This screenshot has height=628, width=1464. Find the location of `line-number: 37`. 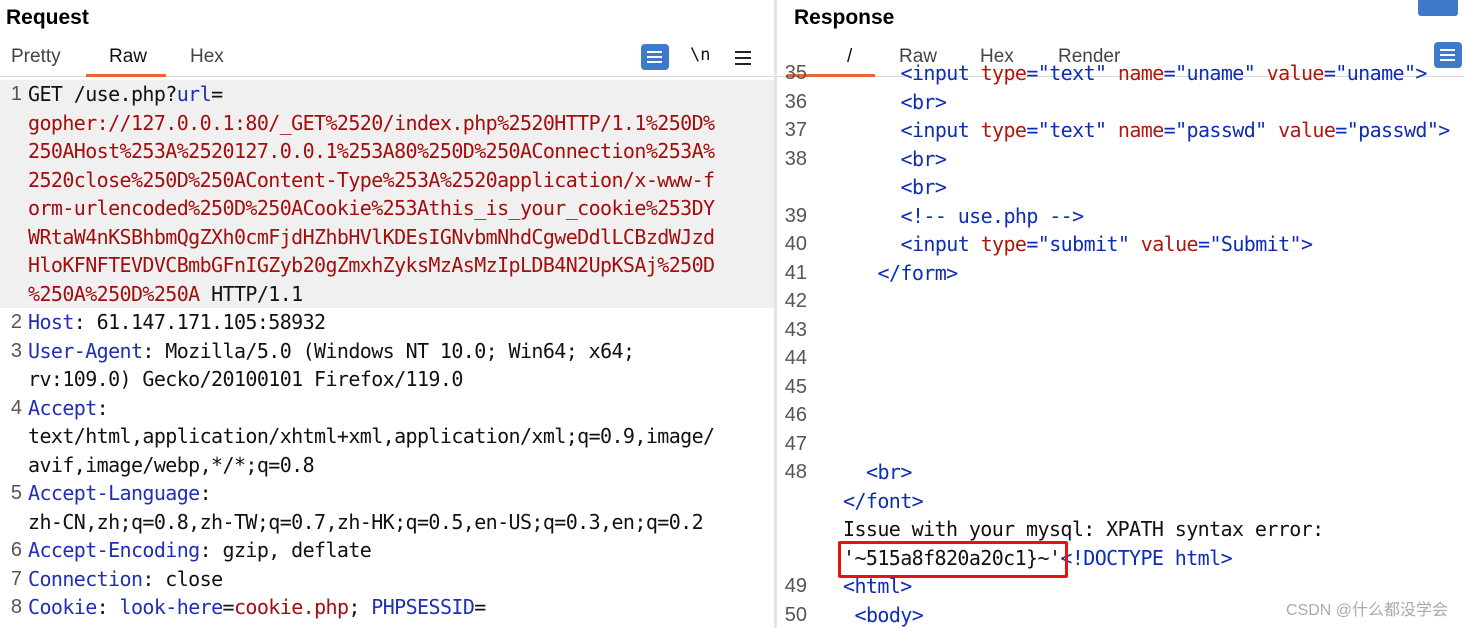

line-number: 37 is located at coordinates (795, 130).